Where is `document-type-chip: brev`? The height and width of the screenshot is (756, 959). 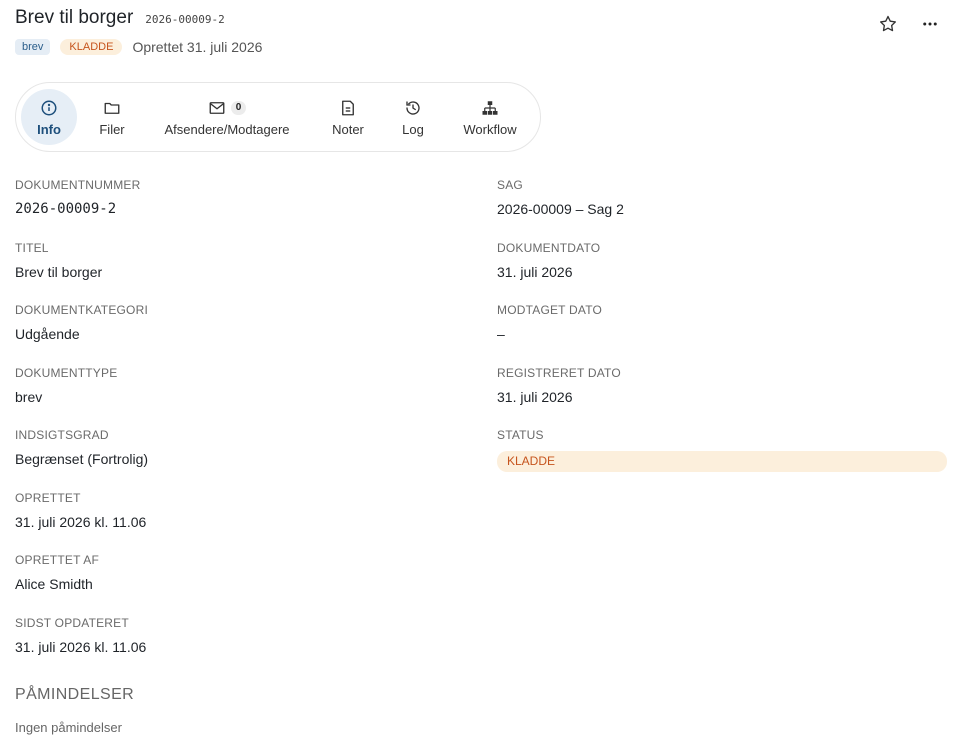 document-type-chip: brev is located at coordinates (33, 47).